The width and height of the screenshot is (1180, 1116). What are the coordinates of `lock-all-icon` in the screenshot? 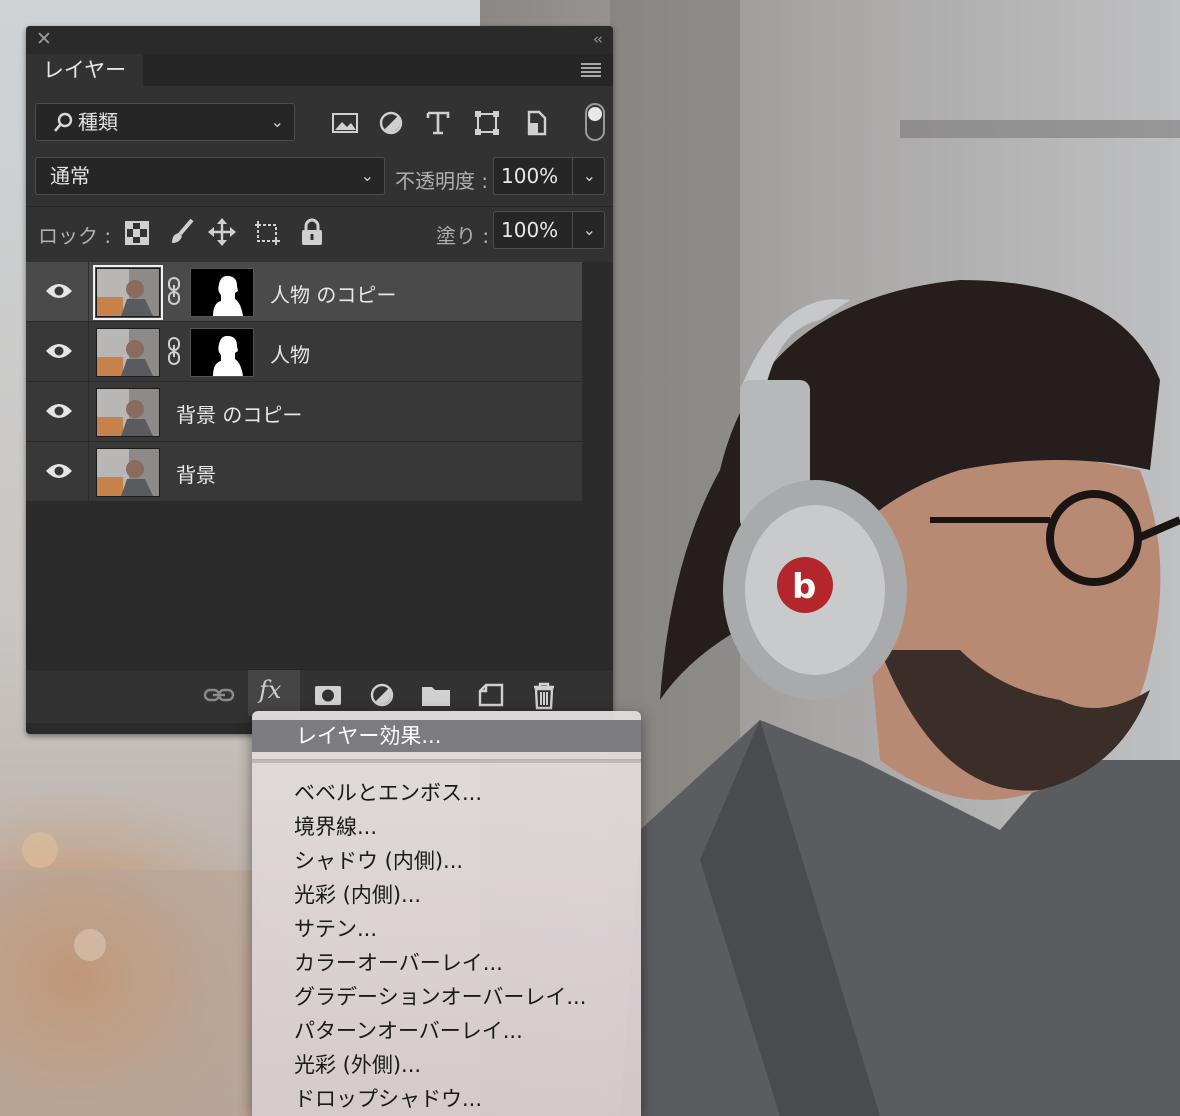 It's located at (312, 232).